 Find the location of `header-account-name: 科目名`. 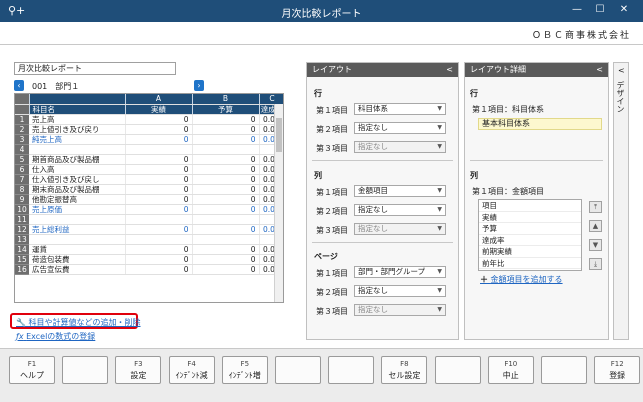

header-account-name: 科目名 is located at coordinates (77, 109).